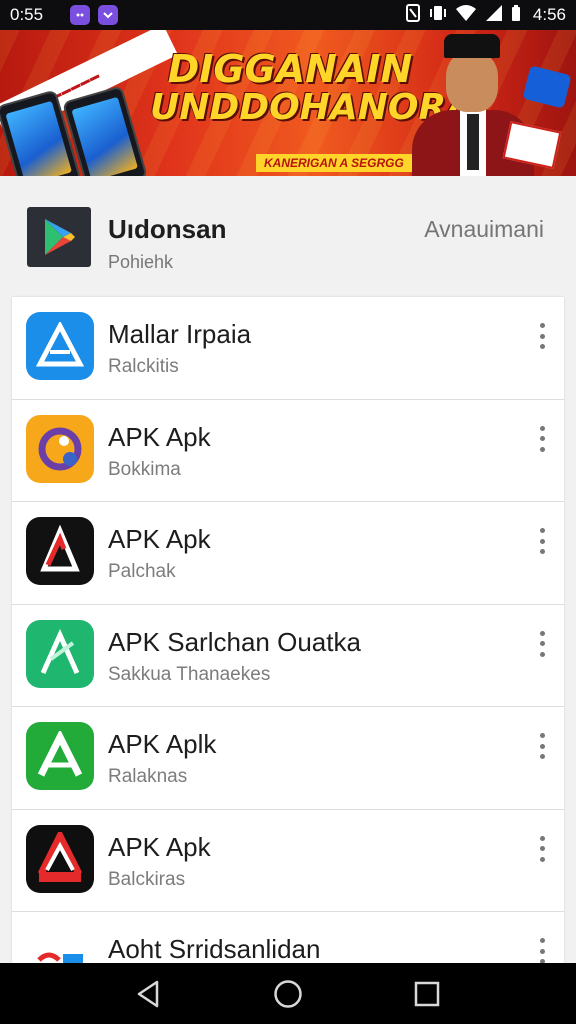 This screenshot has height=1024, width=576. What do you see at coordinates (288, 758) in the screenshot?
I see `list-item: APK Aplk Ralaknas` at bounding box center [288, 758].